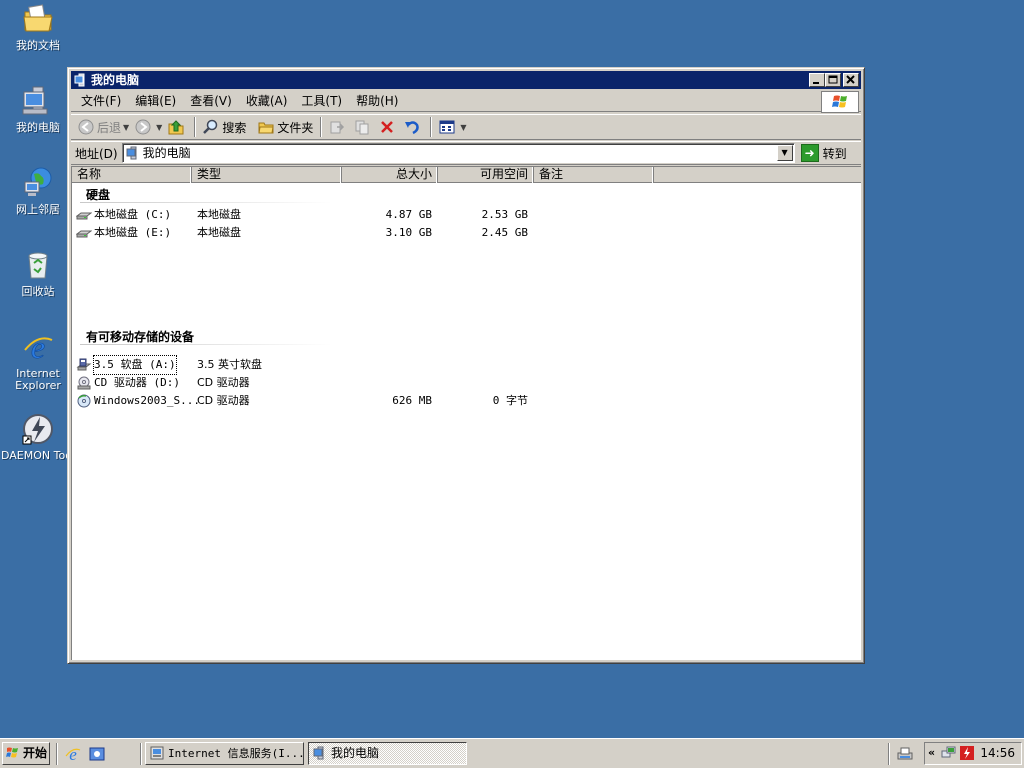 The width and height of the screenshot is (1024, 768). I want to click on column-header-total-size: 总大小, so click(390, 175).